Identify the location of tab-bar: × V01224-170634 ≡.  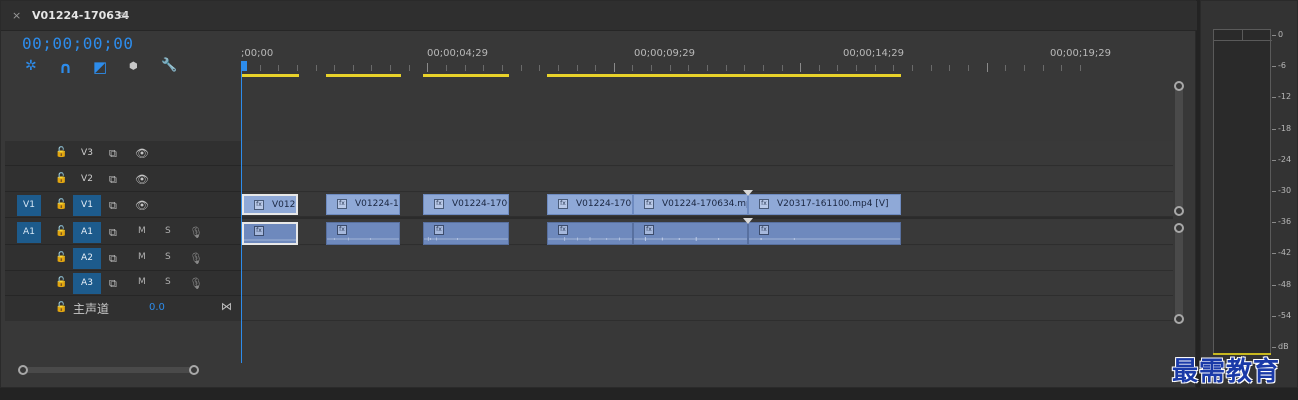
(599, 16).